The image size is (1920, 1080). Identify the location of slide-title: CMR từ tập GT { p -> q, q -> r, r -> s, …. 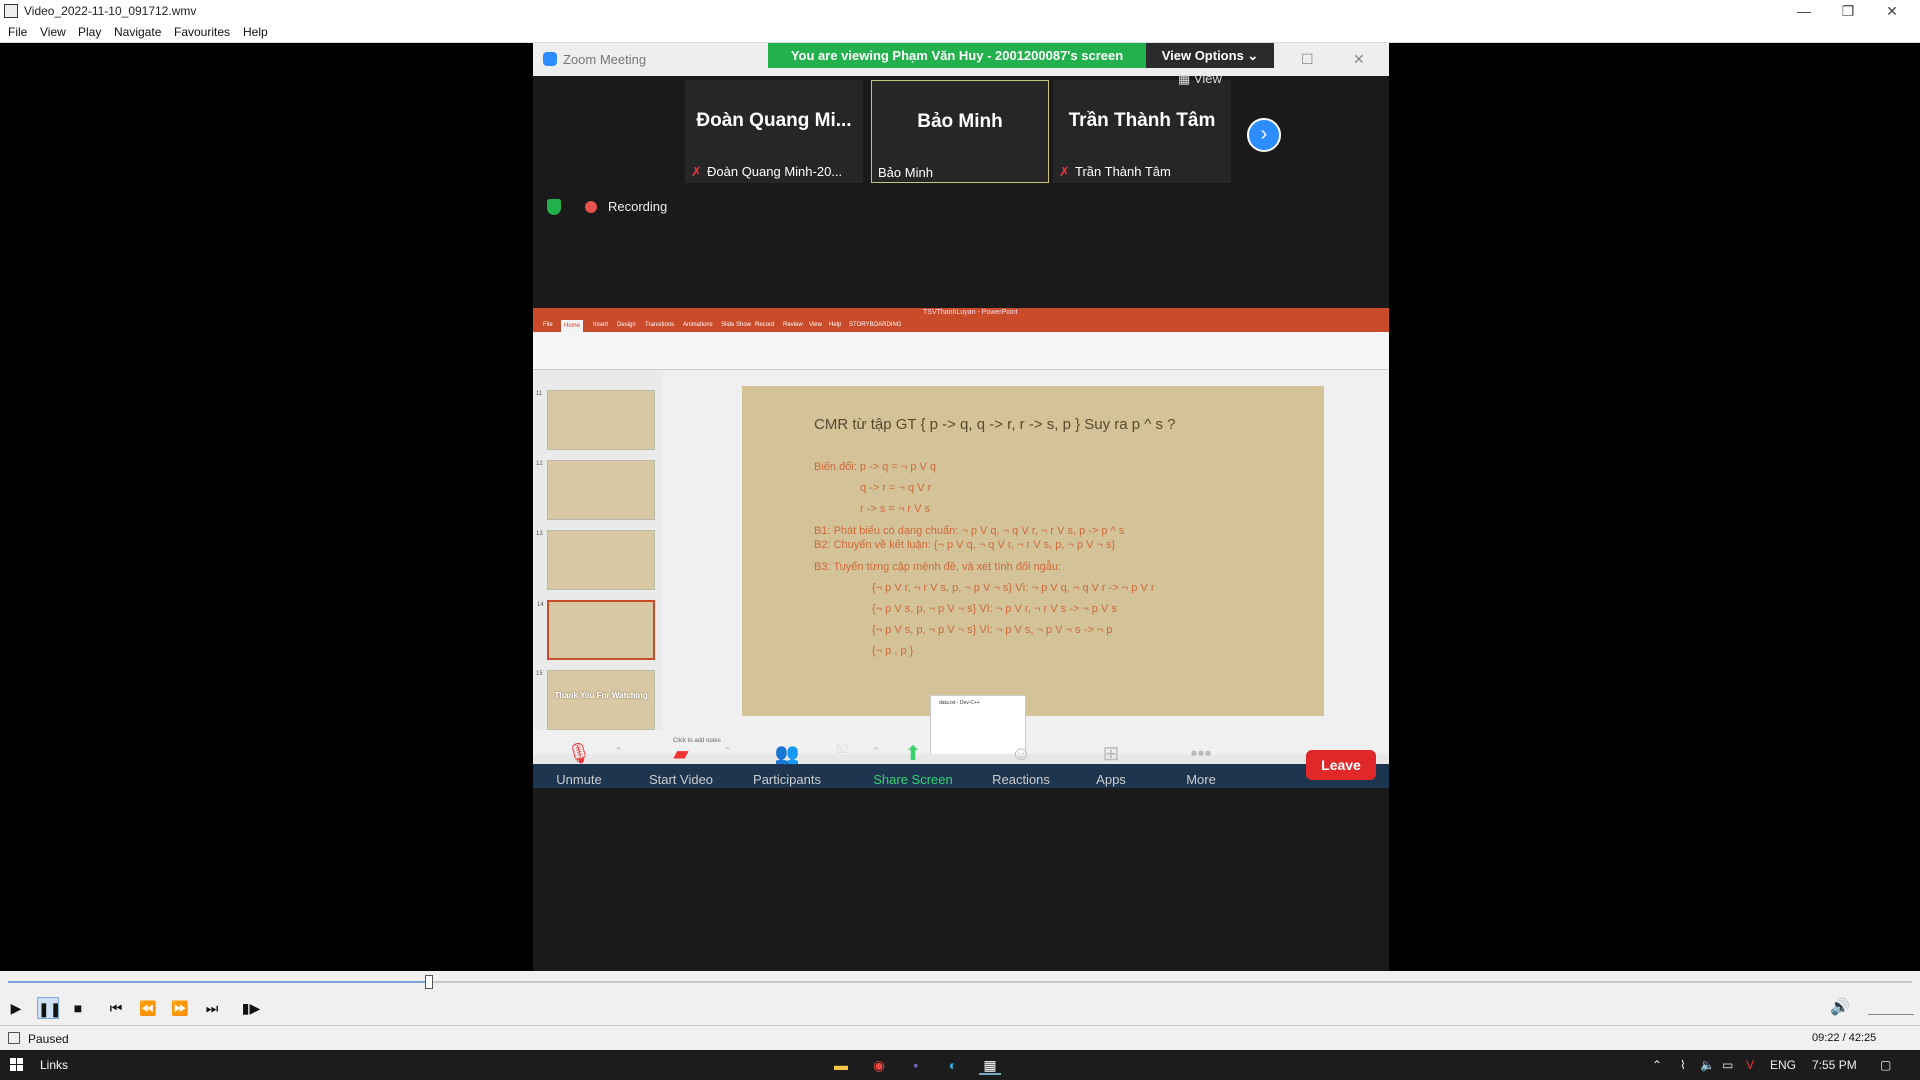
(995, 424).